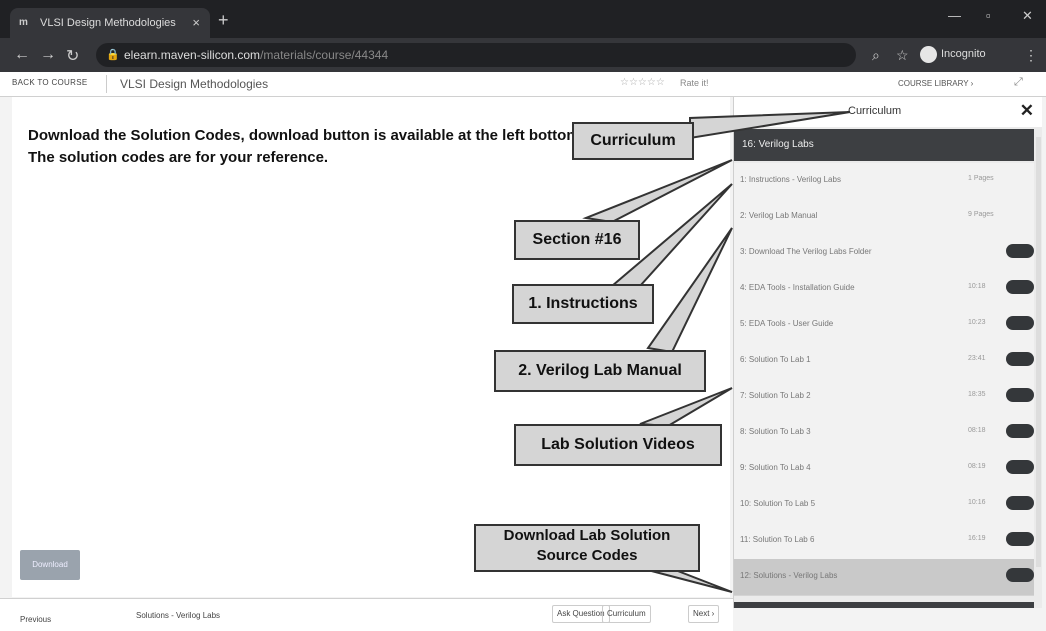 The height and width of the screenshot is (631, 1046). I want to click on callout-download: Download Lab Solution Source Codes, so click(587, 548).